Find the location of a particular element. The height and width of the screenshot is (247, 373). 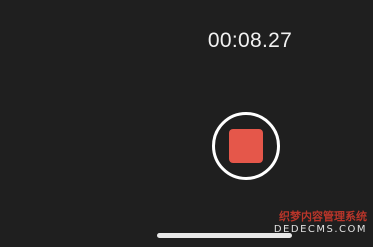

stop-recording-button is located at coordinates (246, 146).